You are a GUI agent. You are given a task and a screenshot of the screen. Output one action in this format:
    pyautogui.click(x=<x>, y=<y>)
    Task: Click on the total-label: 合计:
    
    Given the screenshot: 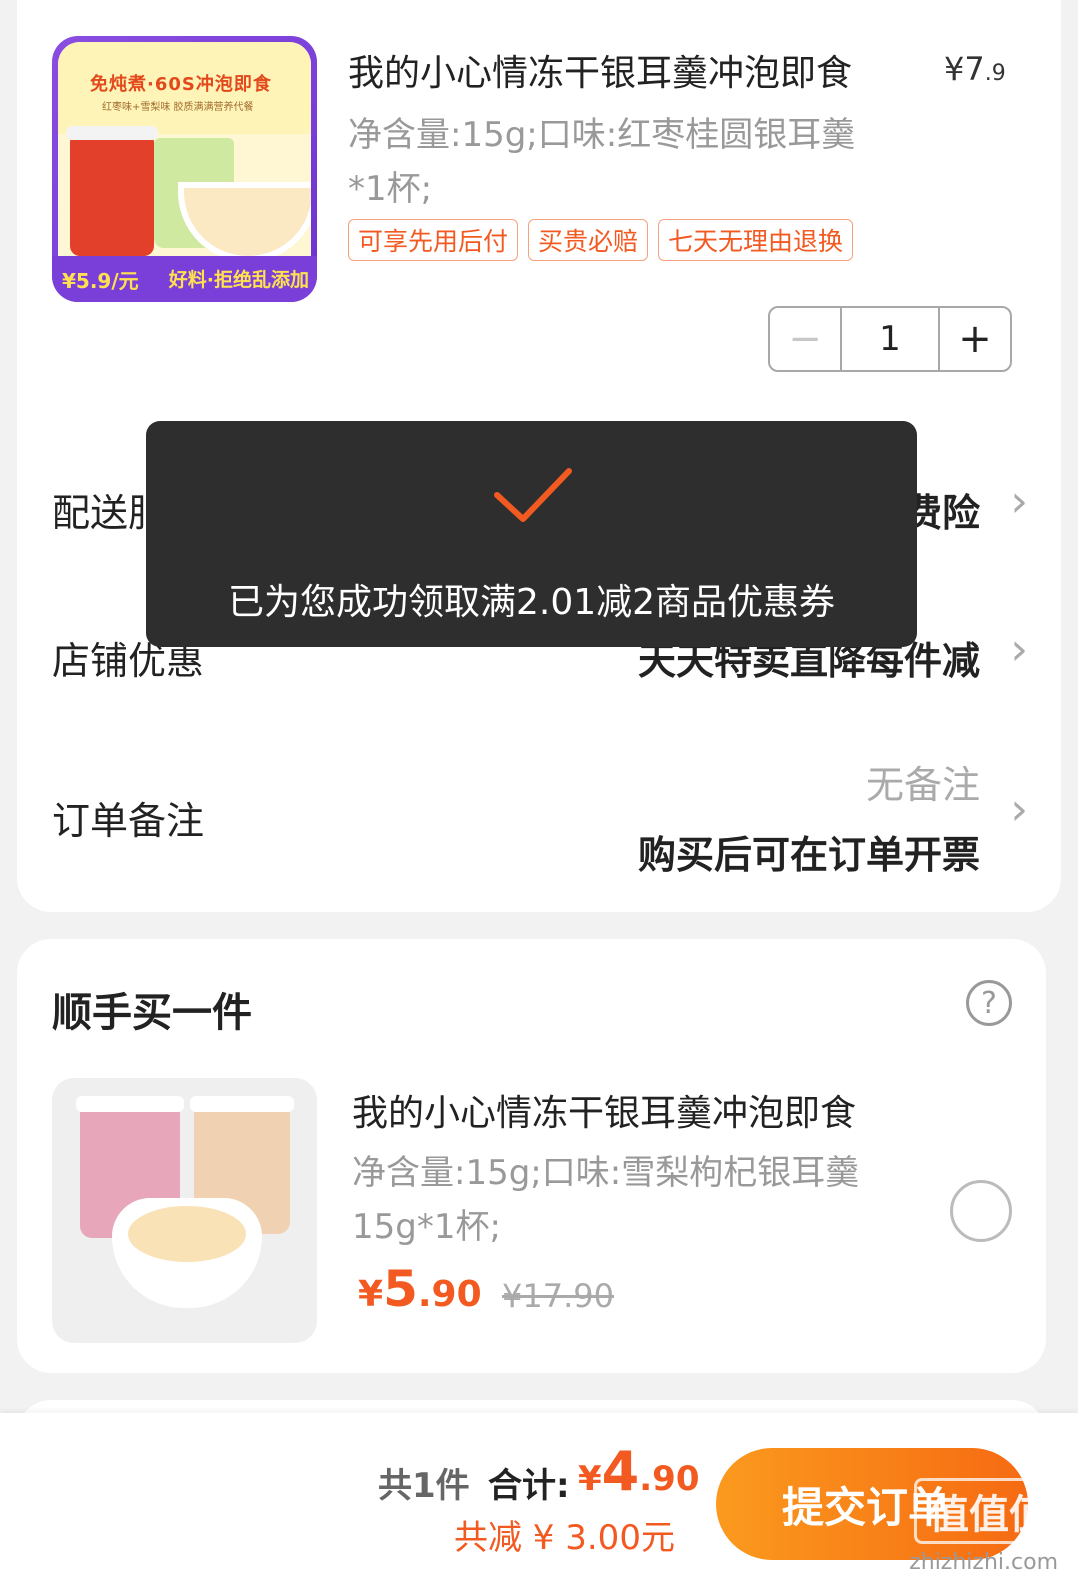 What is the action you would take?
    pyautogui.click(x=529, y=1486)
    